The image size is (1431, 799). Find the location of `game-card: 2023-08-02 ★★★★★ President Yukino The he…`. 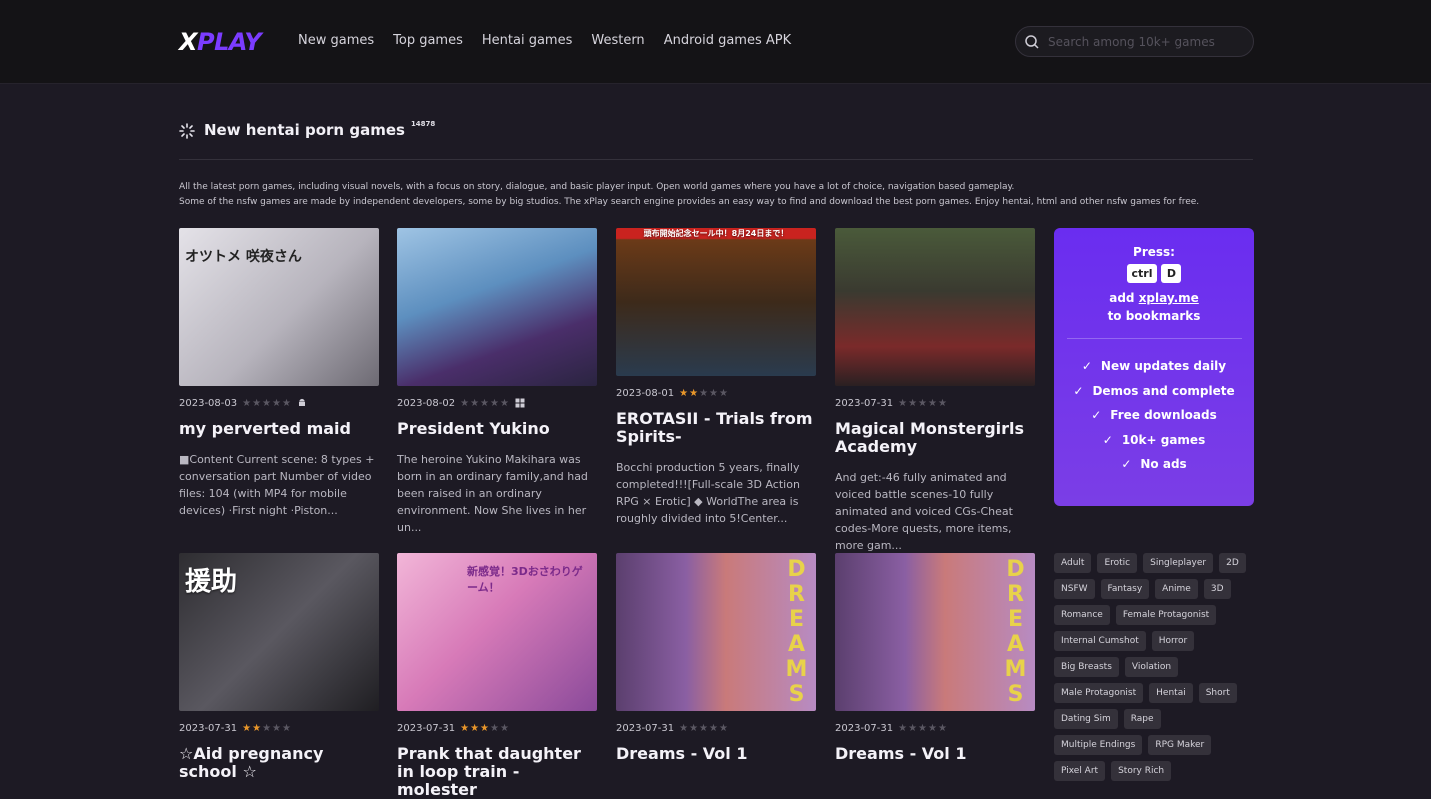

game-card: 2023-08-02 ★★★★★ President Yukino The he… is located at coordinates (497, 382).